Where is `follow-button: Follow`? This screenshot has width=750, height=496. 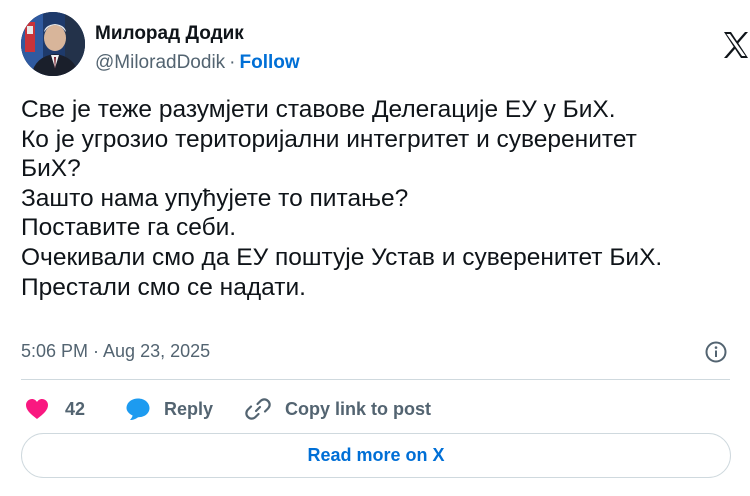 follow-button: Follow is located at coordinates (270, 62).